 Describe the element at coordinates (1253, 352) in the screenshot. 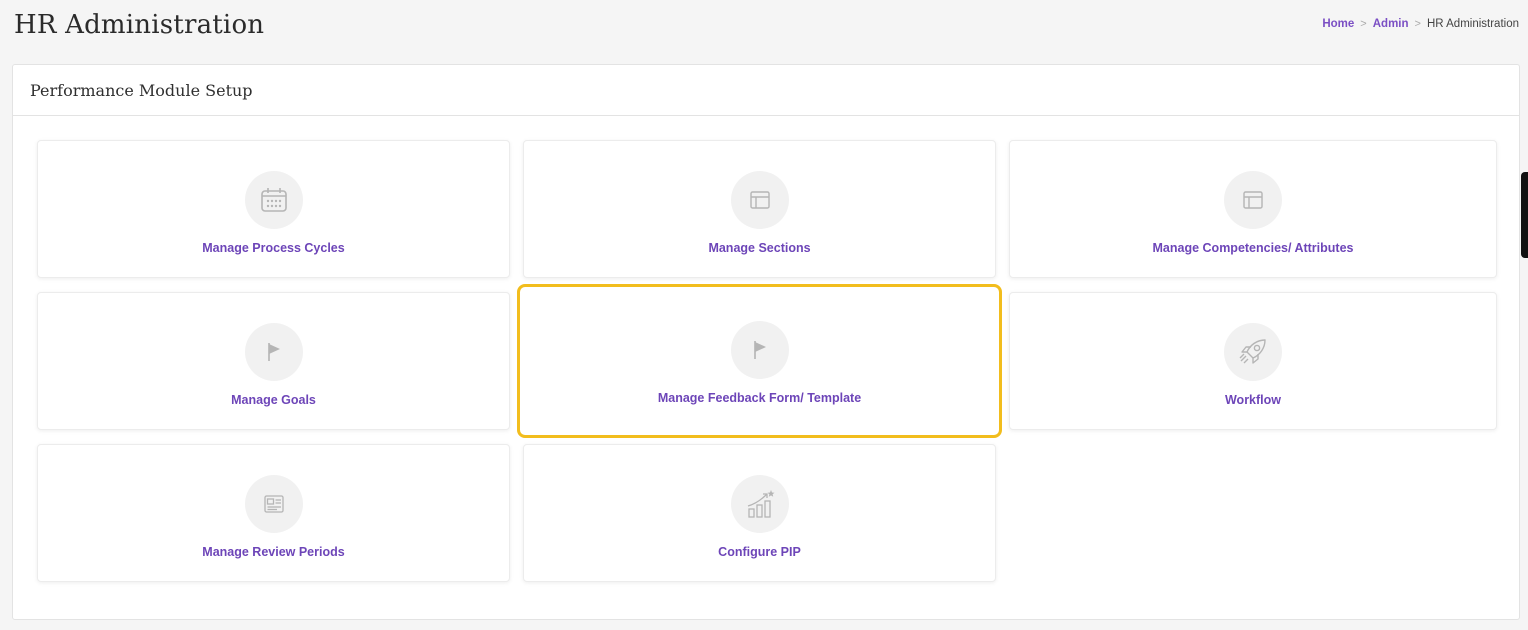

I see `rocket-icon` at that location.